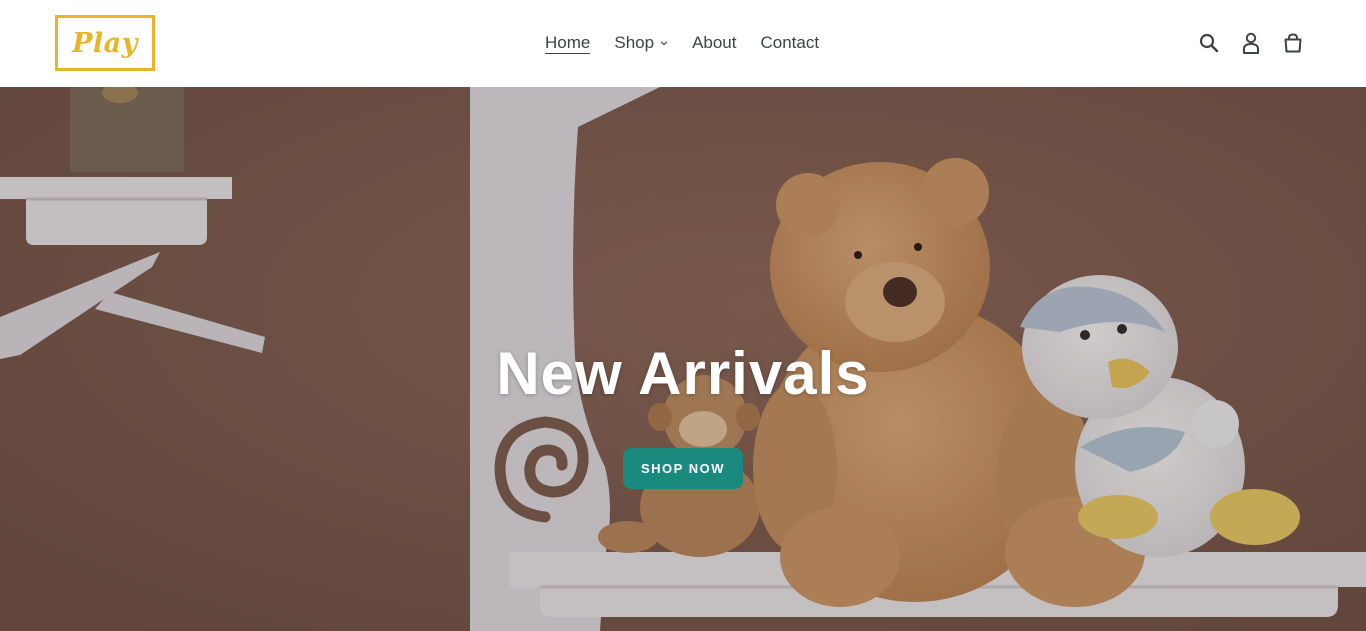 The image size is (1366, 631). I want to click on header-icons, so click(1251, 43).